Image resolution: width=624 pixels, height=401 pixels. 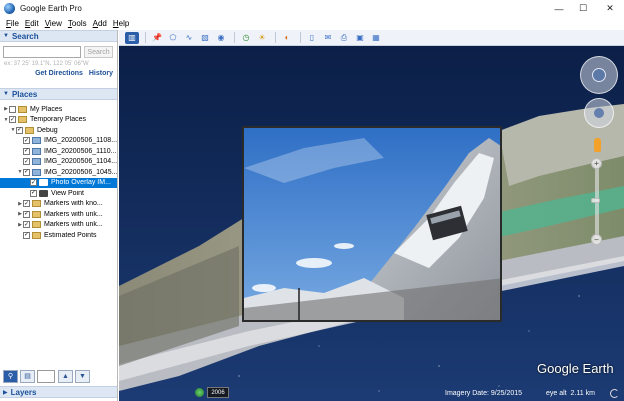 What do you see at coordinates (51, 8) in the screenshot?
I see `window-title: Google Earth Pro` at bounding box center [51, 8].